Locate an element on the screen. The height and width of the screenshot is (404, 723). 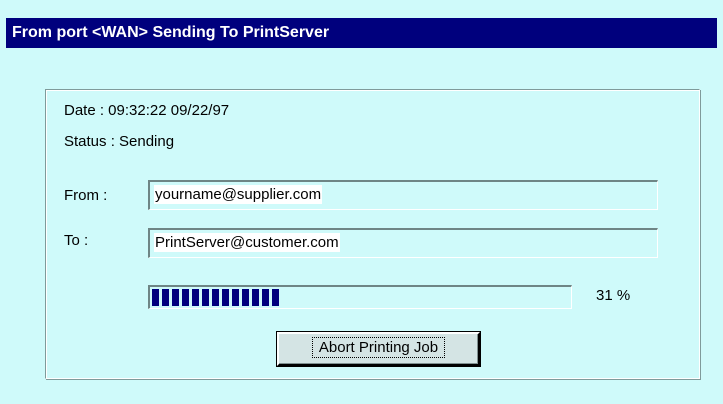
from-value: yourname@supplier.com is located at coordinates (238, 194).